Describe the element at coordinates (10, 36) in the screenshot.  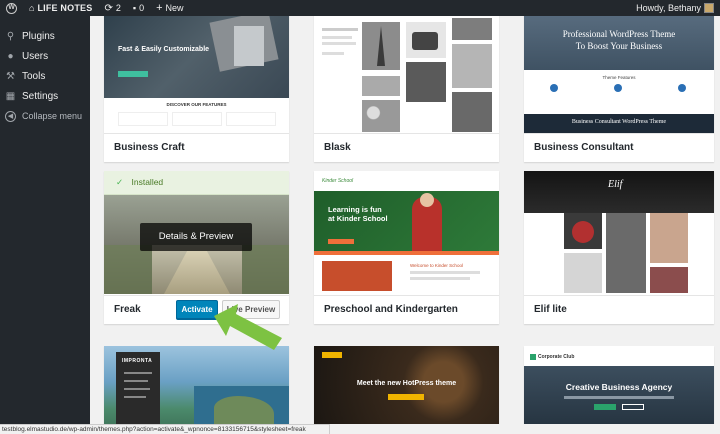
I see `plugin-icon: ⚲` at that location.